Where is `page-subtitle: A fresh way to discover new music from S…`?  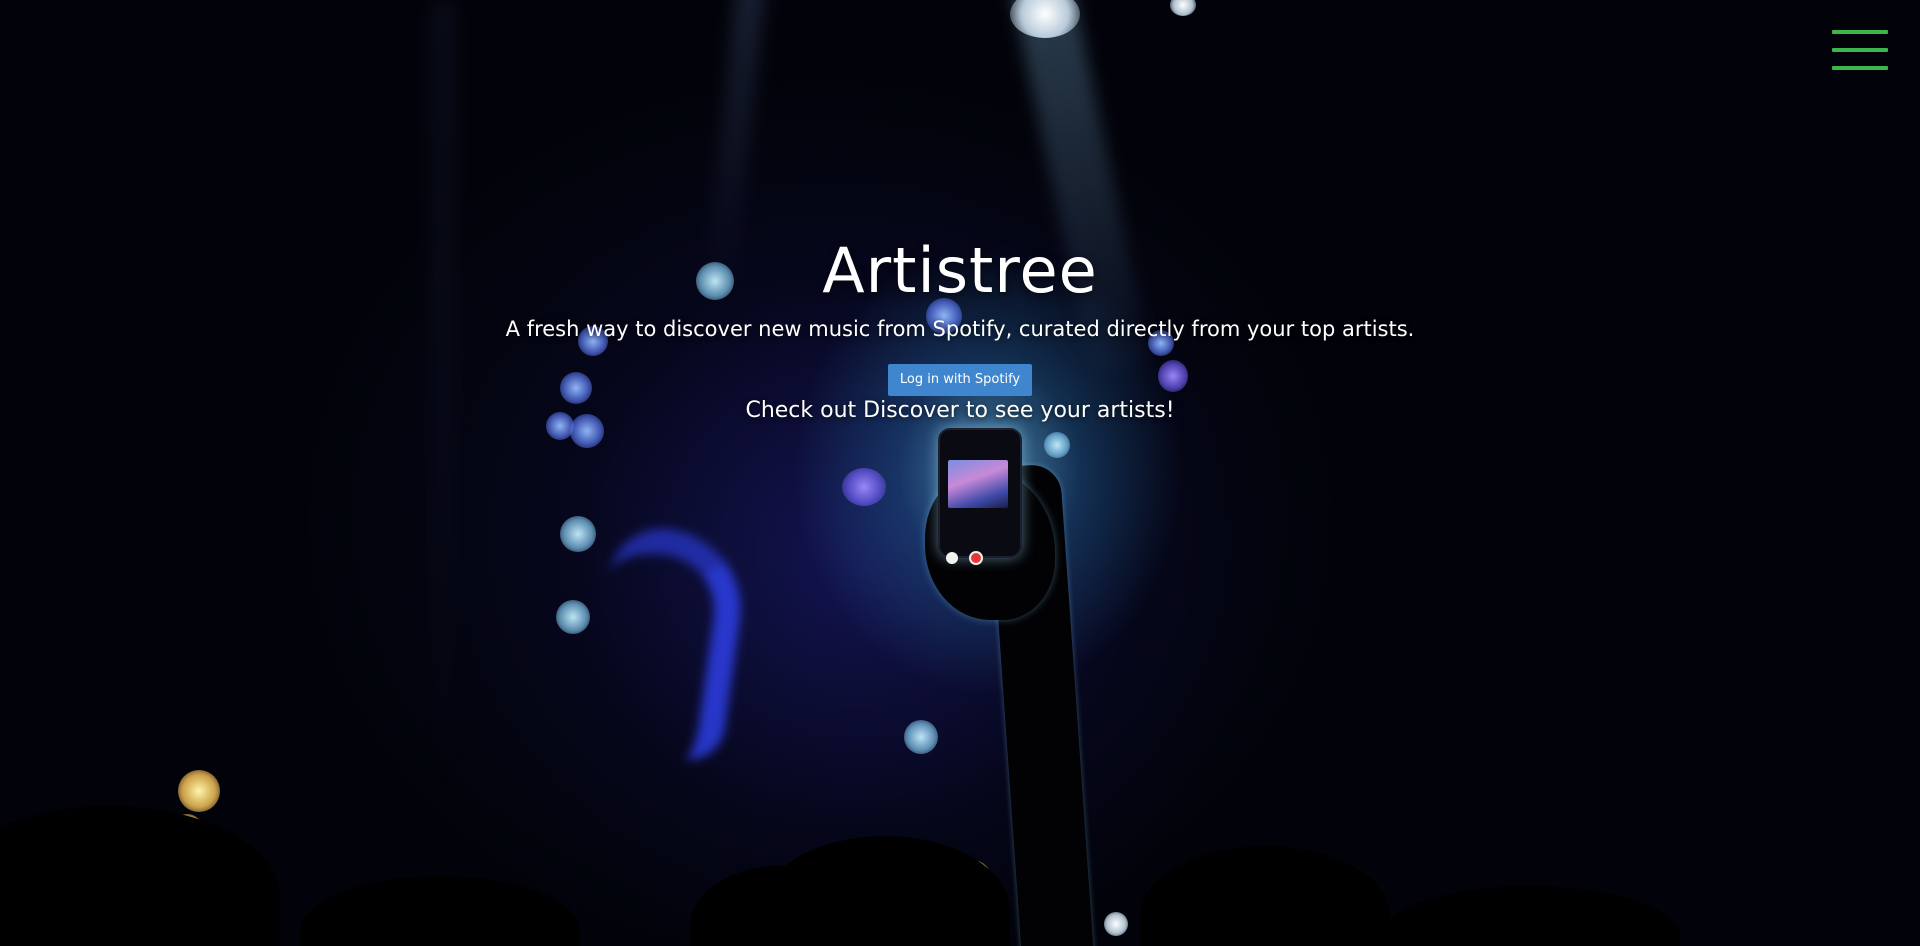
page-subtitle: A fresh way to discover new music from S… is located at coordinates (960, 329).